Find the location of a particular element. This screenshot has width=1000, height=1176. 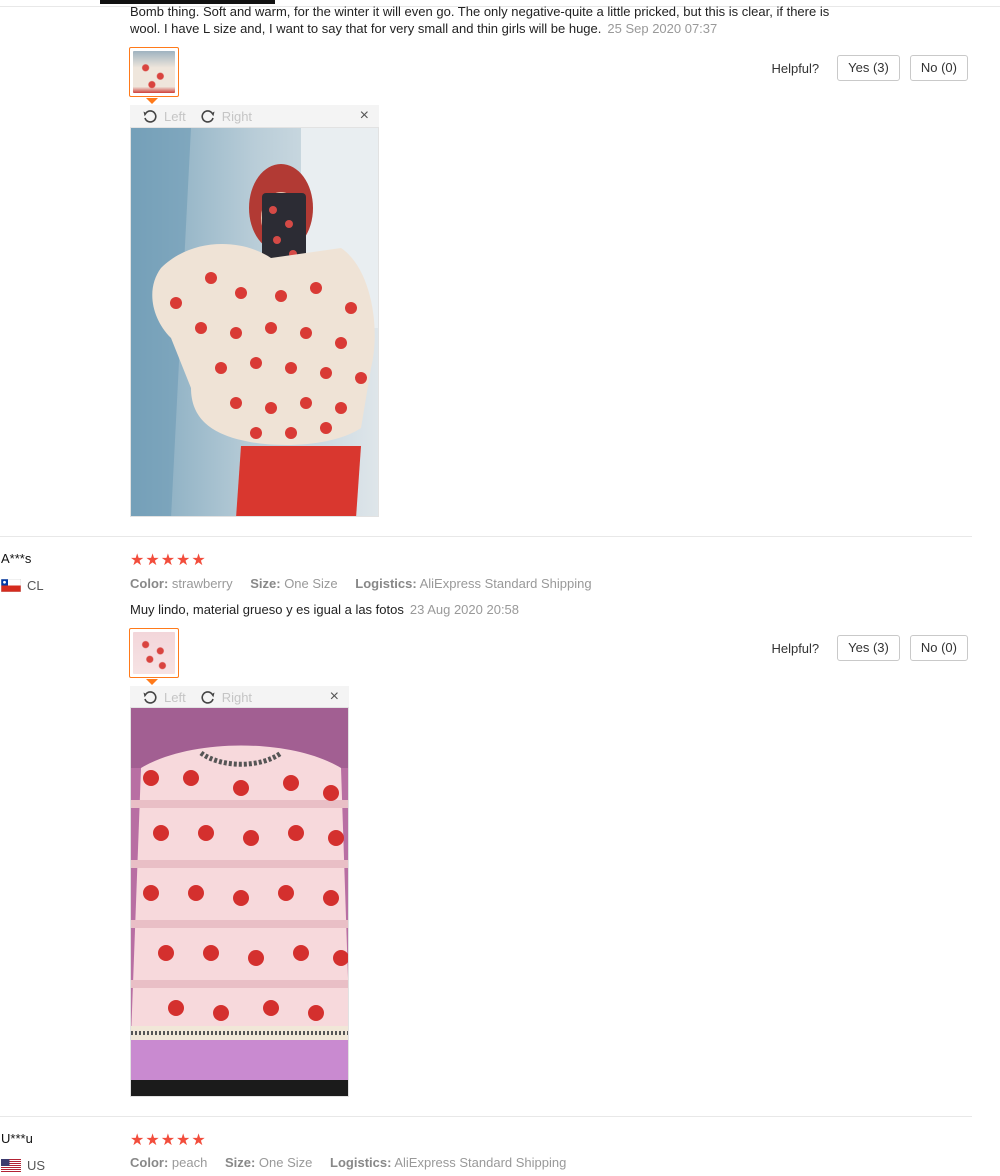

review-1-close-icon: × is located at coordinates (364, 116).